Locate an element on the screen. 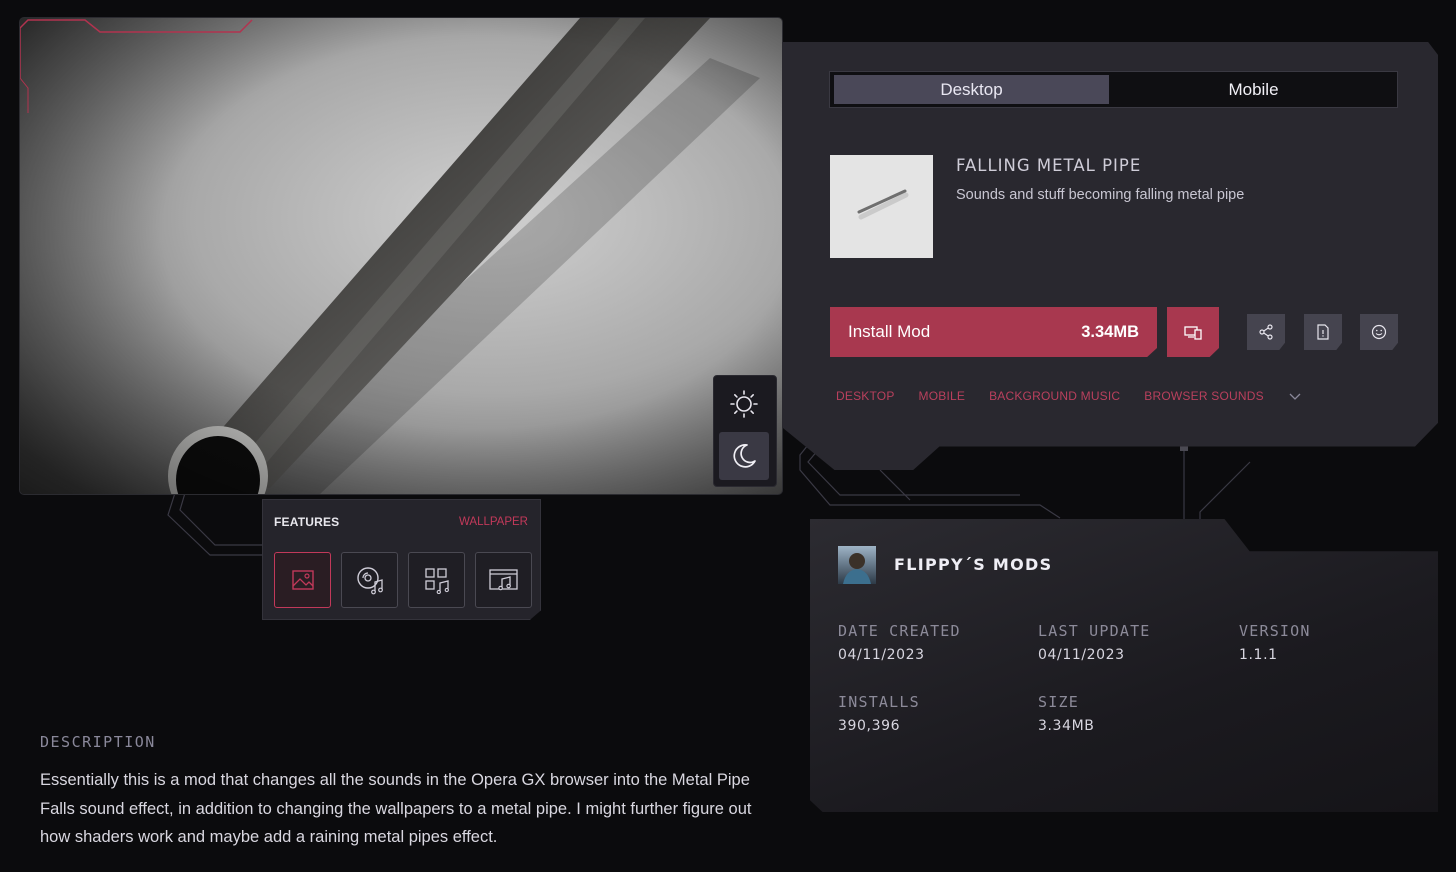  light-theme-button is located at coordinates (744, 404).